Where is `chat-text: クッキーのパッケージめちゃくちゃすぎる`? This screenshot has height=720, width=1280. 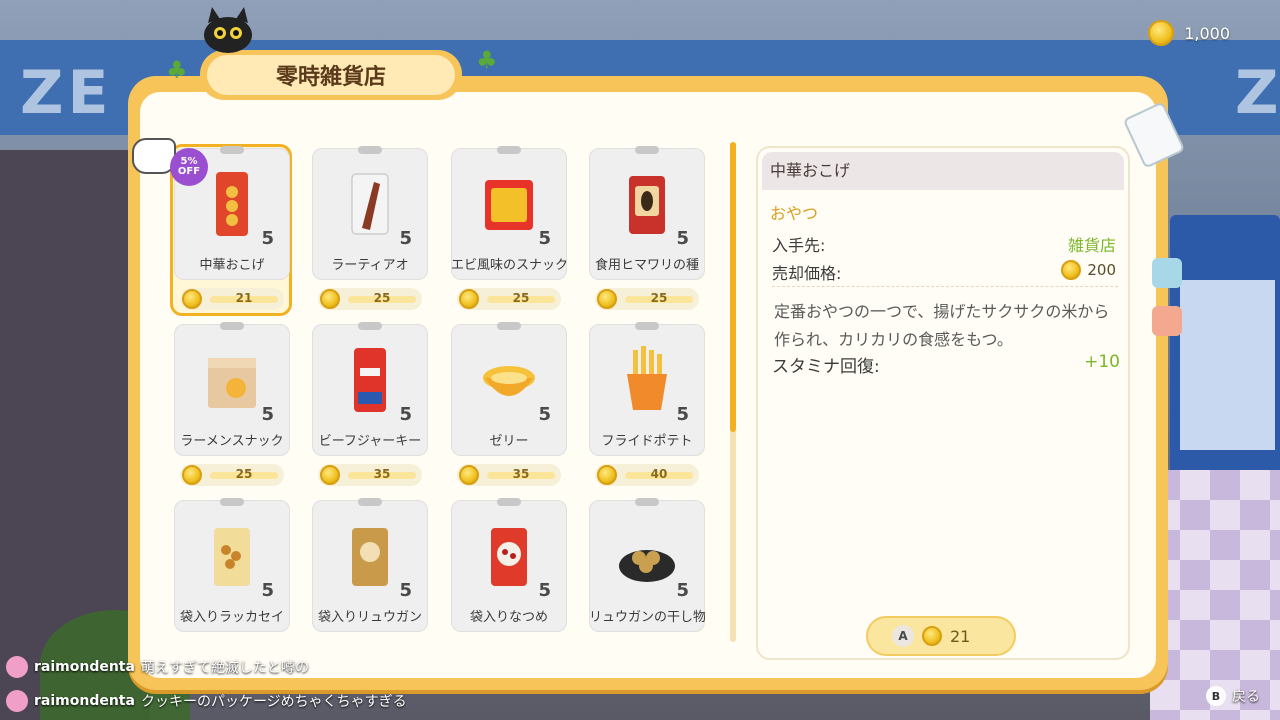 chat-text: クッキーのパッケージめちゃくちゃすぎる is located at coordinates (273, 702).